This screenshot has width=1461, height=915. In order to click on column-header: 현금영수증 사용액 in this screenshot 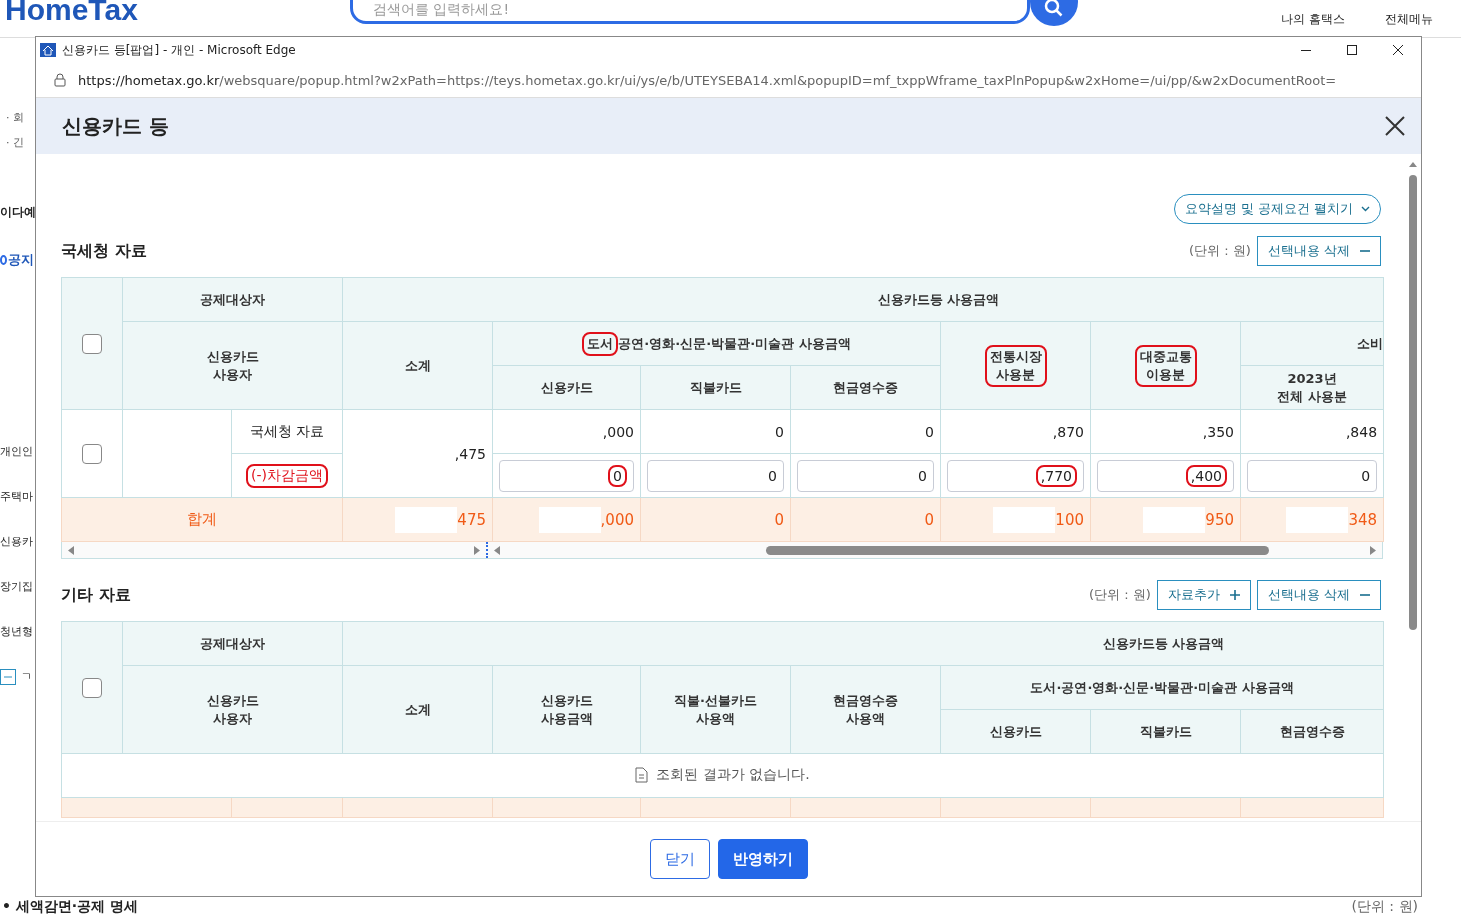, I will do `click(865, 709)`.